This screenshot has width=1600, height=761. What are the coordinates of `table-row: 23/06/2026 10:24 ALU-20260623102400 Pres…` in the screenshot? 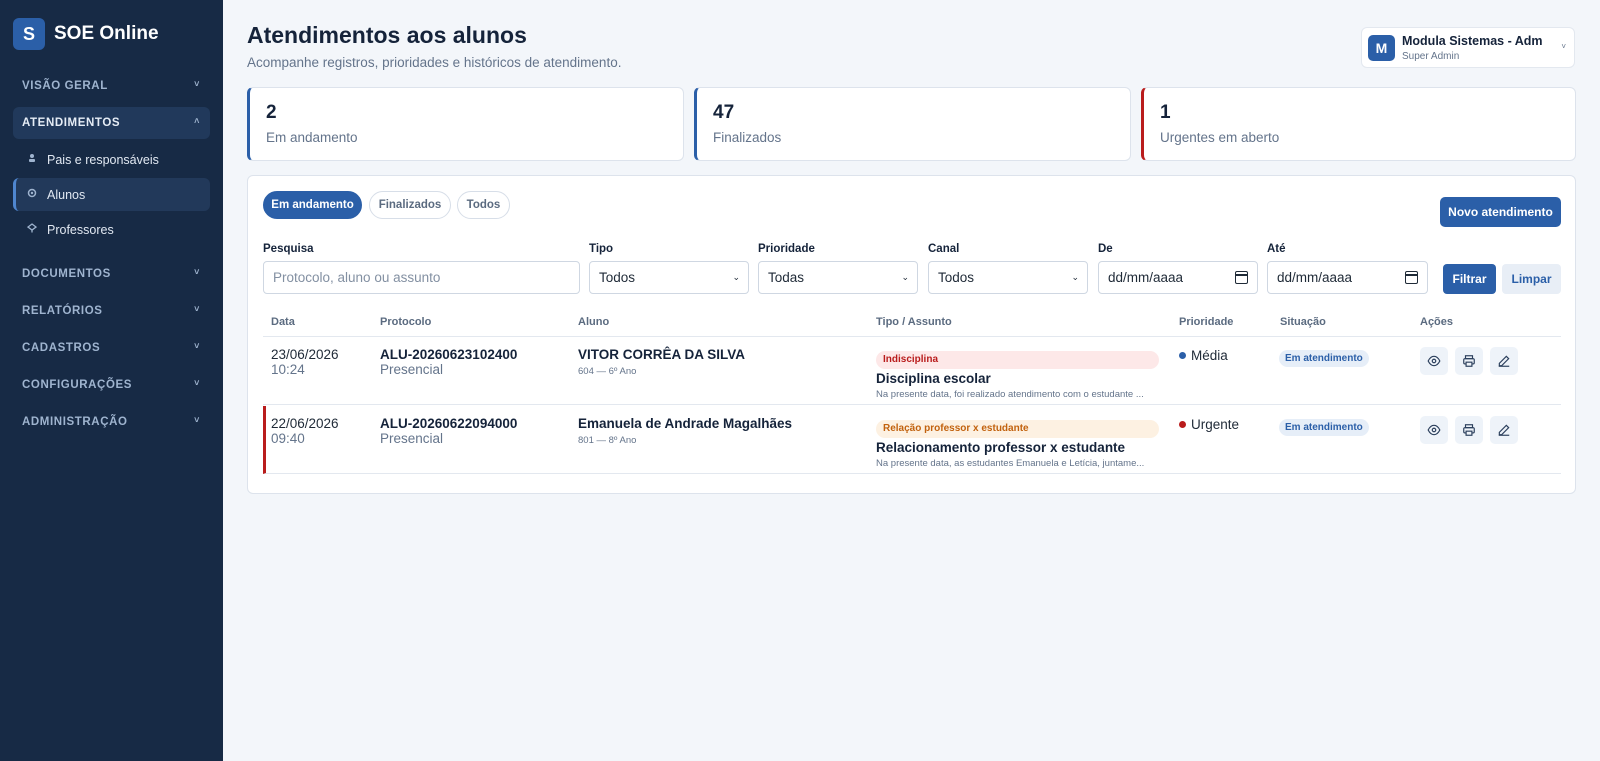 It's located at (912, 371).